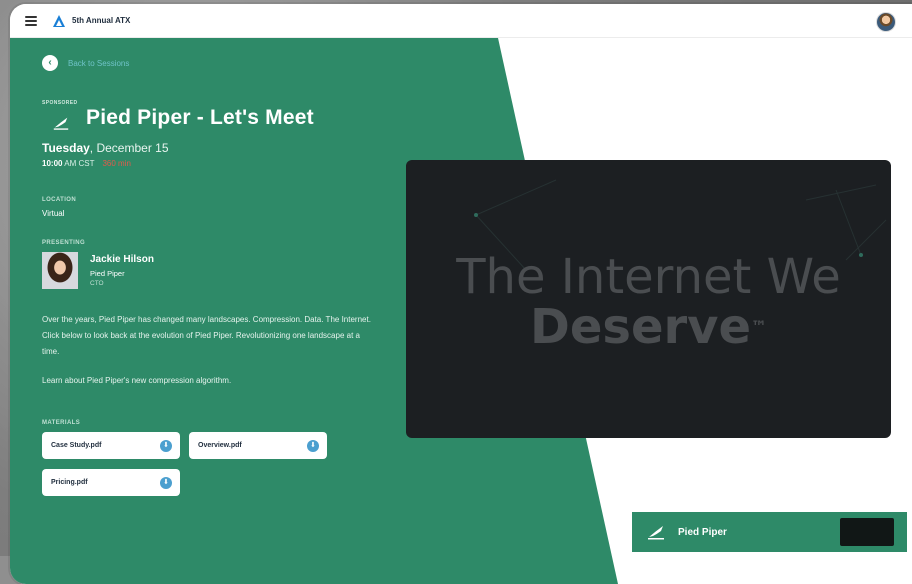 The height and width of the screenshot is (584, 912). What do you see at coordinates (59, 200) in the screenshot?
I see `location-label: LOCATION` at bounding box center [59, 200].